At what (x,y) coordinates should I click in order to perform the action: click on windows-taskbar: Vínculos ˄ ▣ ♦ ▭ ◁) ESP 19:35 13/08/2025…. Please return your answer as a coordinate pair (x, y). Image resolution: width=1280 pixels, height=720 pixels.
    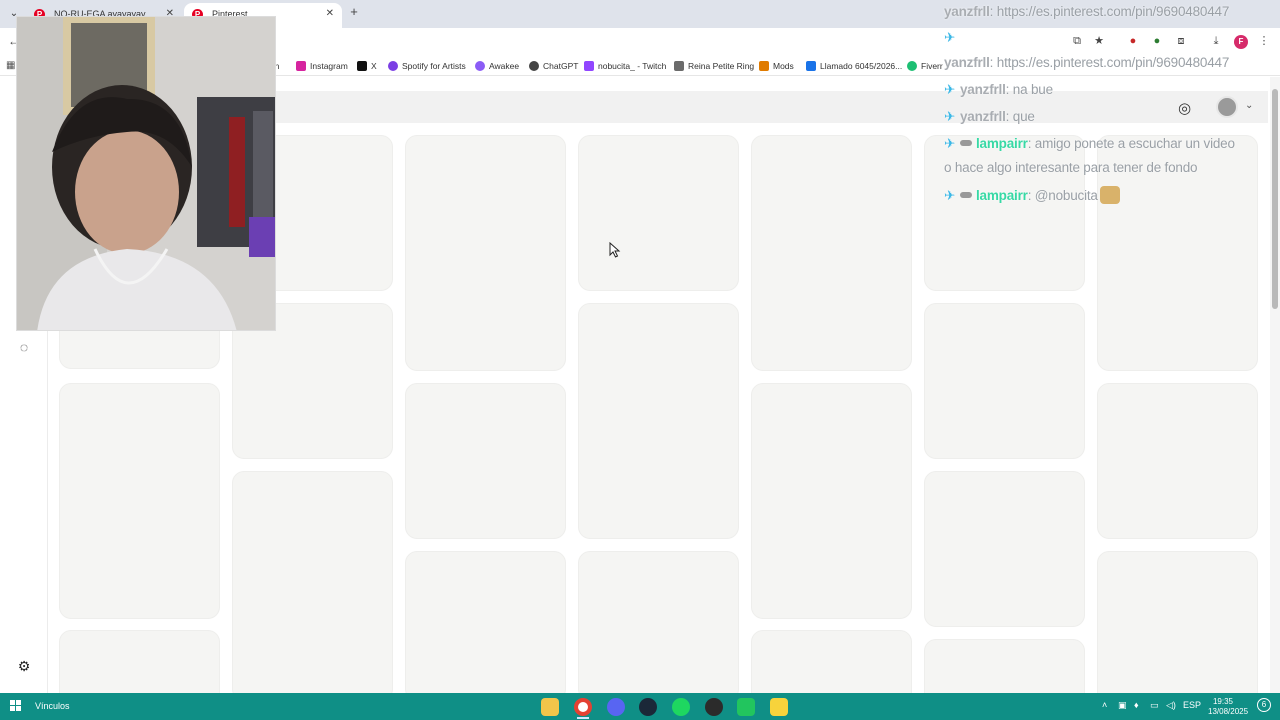
    Looking at the image, I should click on (640, 706).